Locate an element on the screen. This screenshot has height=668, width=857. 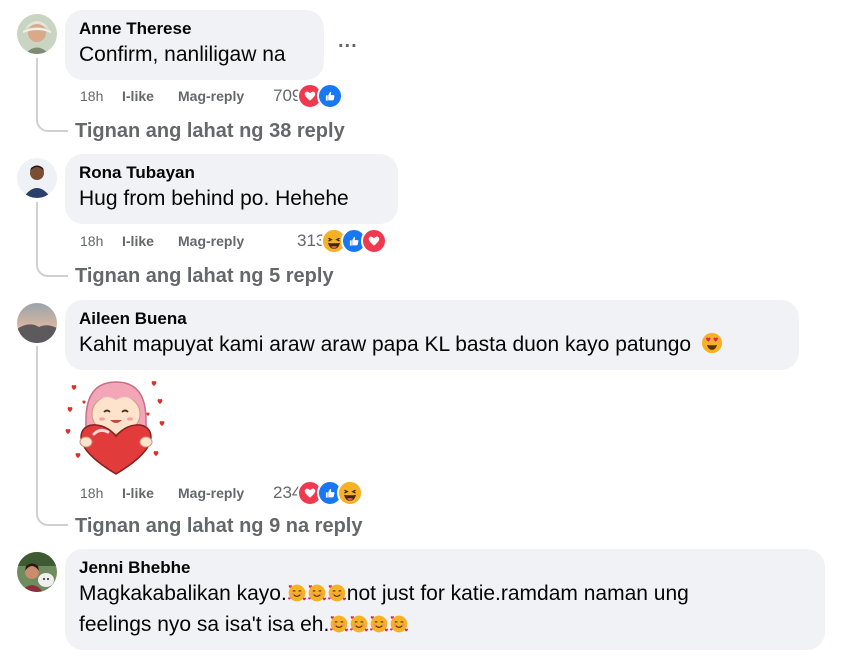
comment-text: Hug from behind po. Hehehe is located at coordinates (214, 198).